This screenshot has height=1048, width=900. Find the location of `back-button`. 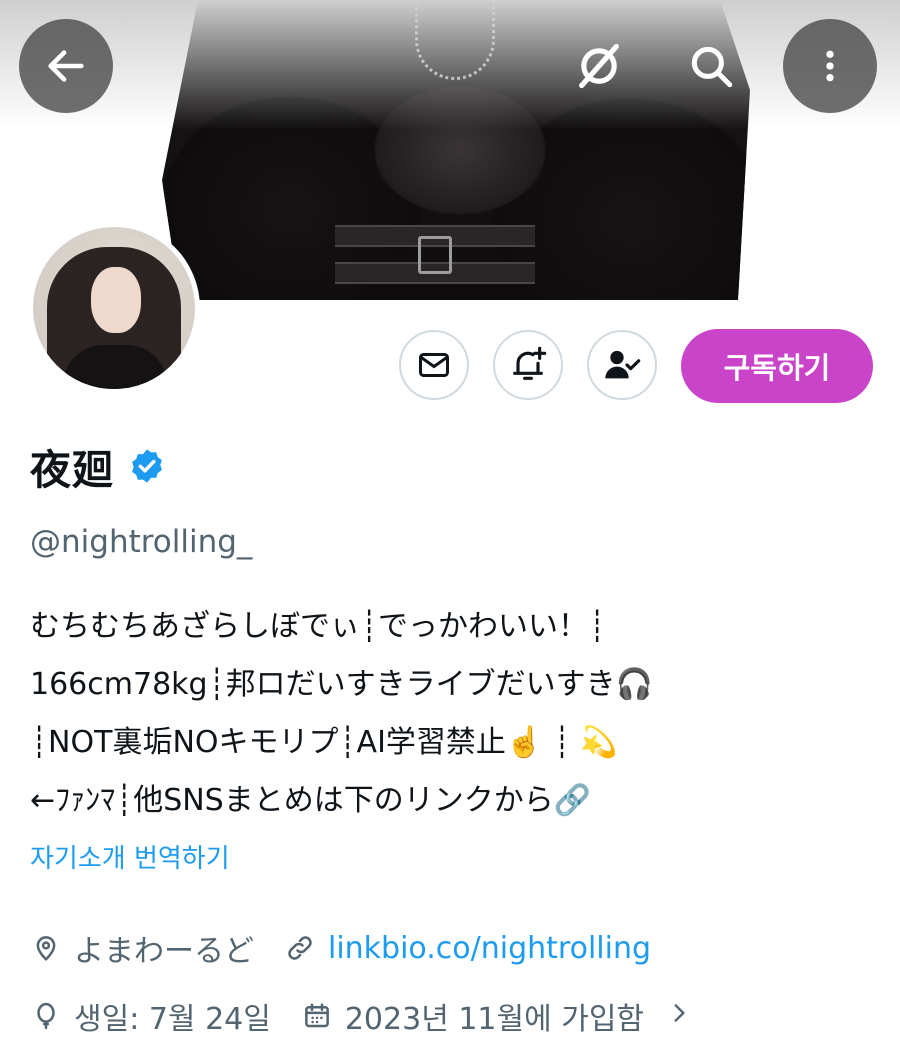

back-button is located at coordinates (66, 66).